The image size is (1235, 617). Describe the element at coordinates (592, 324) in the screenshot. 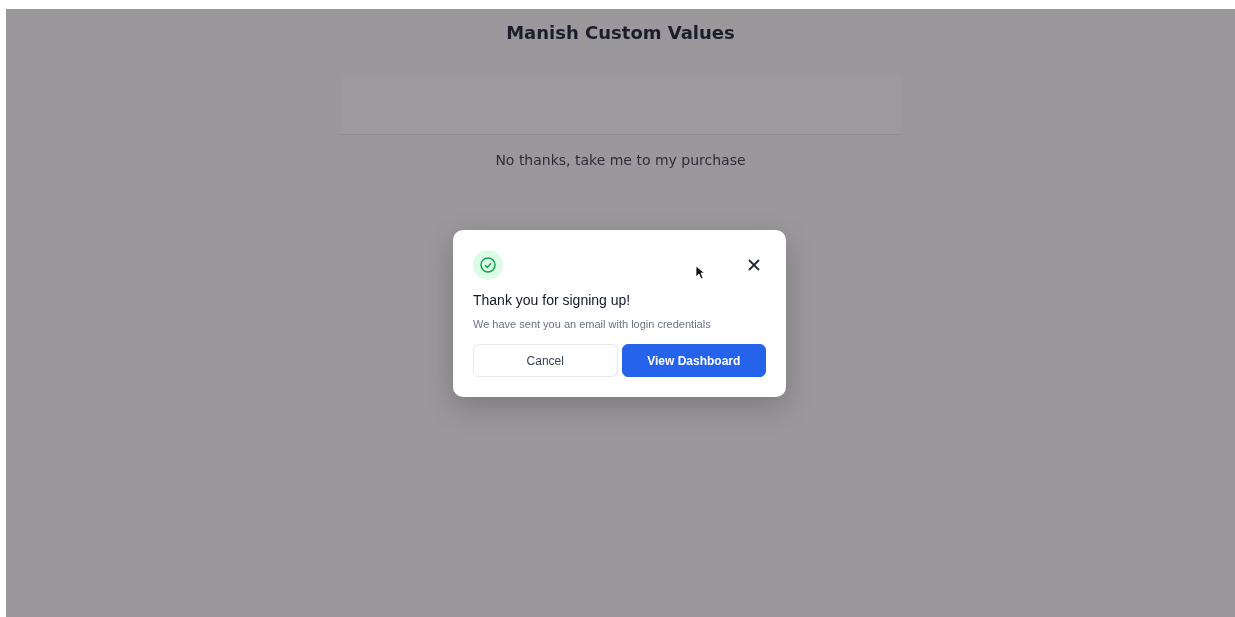

I see `dialog-message: We have sent you an email with login credentials` at that location.